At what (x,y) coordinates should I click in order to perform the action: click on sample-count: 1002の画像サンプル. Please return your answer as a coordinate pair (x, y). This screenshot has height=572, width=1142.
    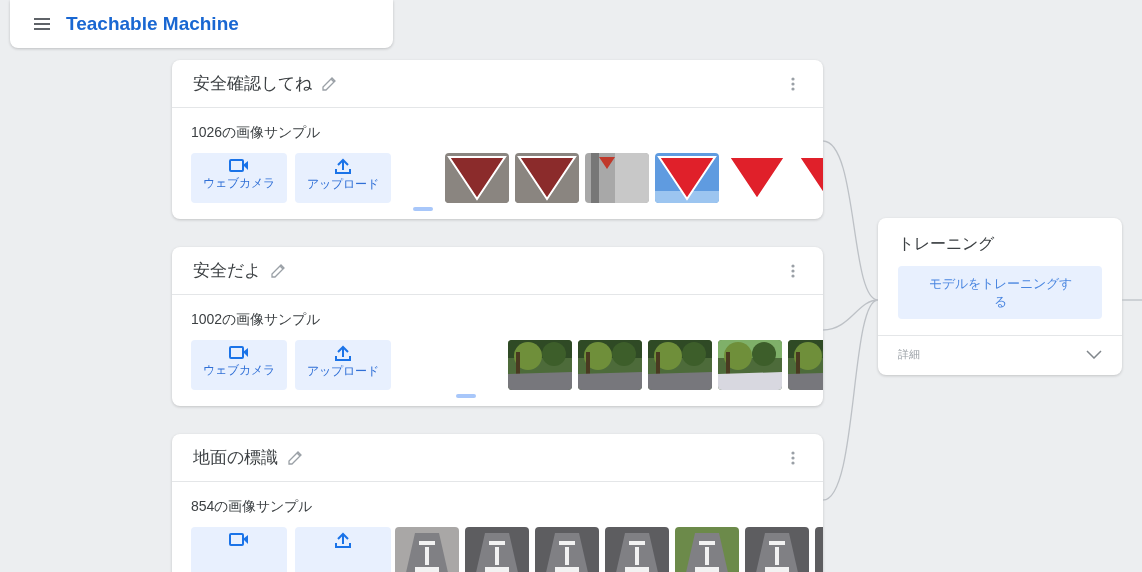
    Looking at the image, I should click on (256, 319).